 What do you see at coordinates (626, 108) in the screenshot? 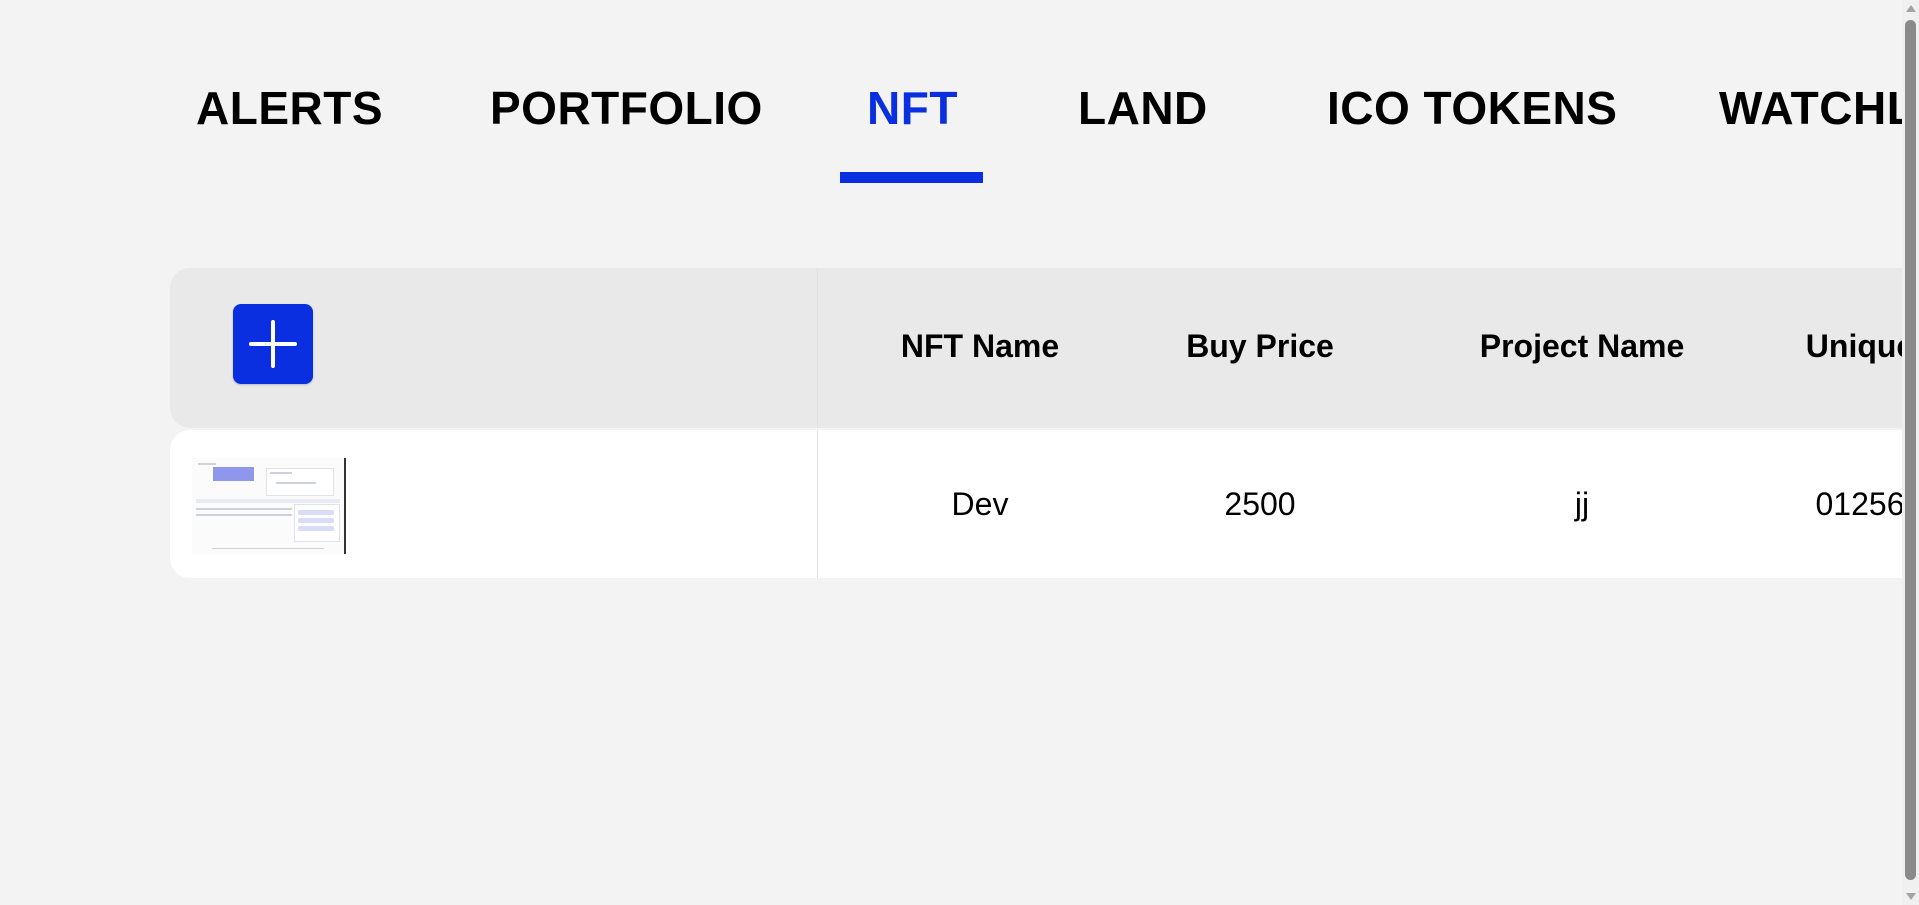
I see `tab-portfolio: PORTFOLIO` at bounding box center [626, 108].